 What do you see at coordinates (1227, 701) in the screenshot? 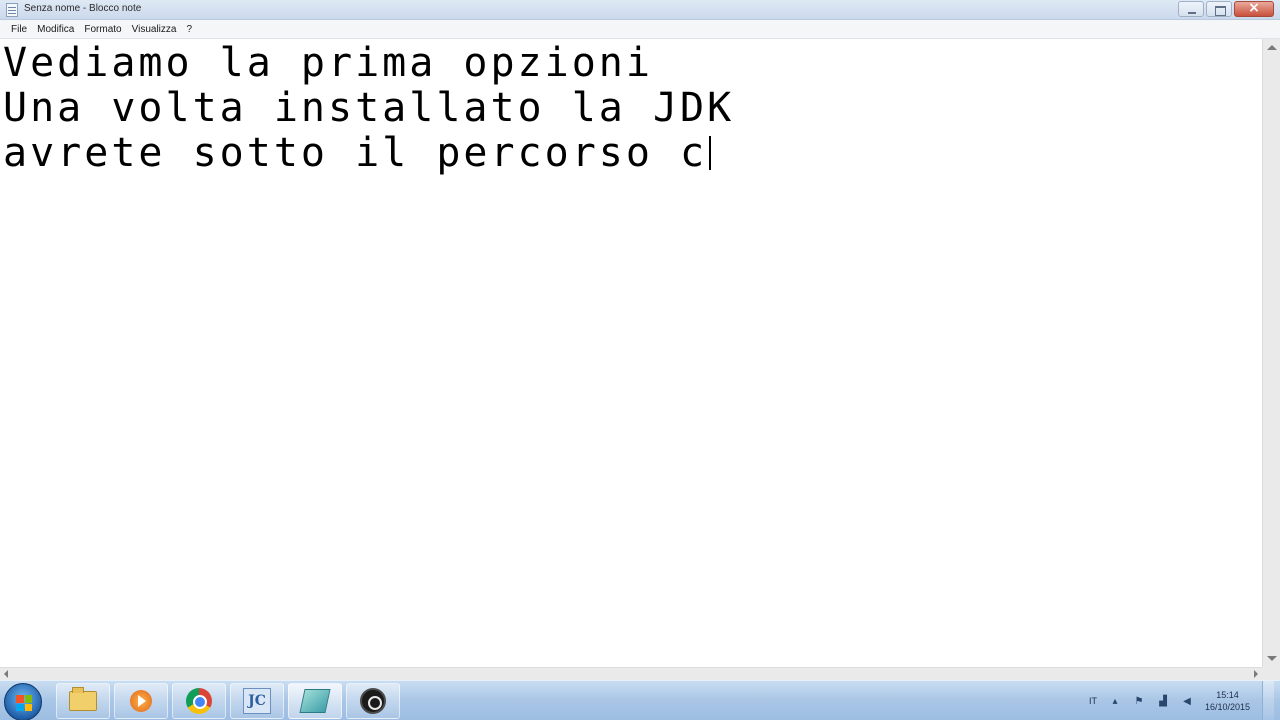
I see `clock: 15:14 16/10/2015` at bounding box center [1227, 701].